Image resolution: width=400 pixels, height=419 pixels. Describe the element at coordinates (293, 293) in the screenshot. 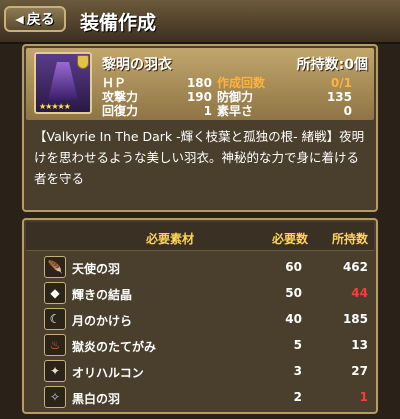

I see `material-required: 50` at that location.